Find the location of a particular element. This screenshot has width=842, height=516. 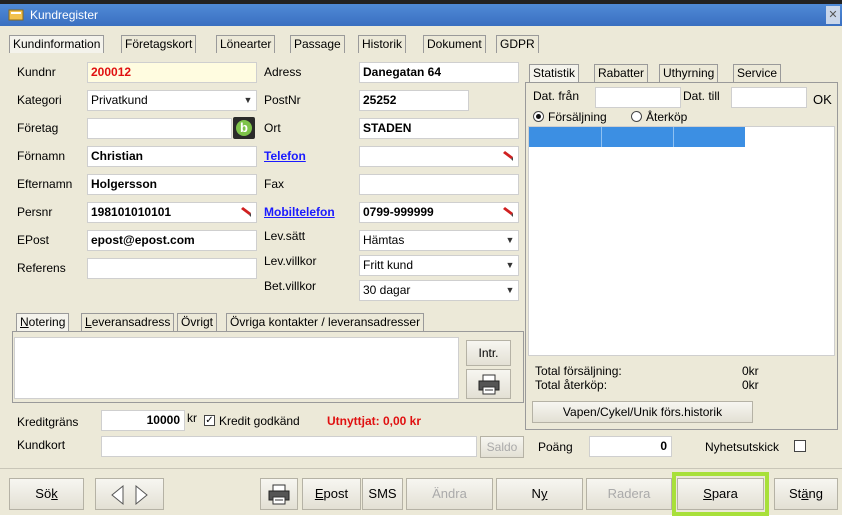

poang-field: 0 is located at coordinates (630, 446).